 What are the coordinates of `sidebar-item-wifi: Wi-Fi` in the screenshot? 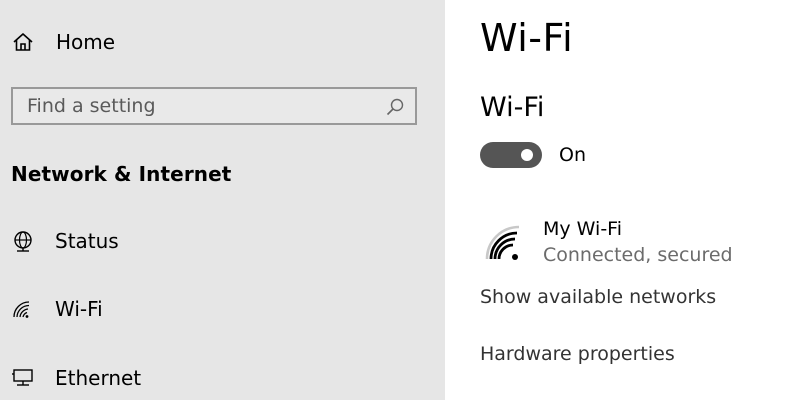 It's located at (222, 309).